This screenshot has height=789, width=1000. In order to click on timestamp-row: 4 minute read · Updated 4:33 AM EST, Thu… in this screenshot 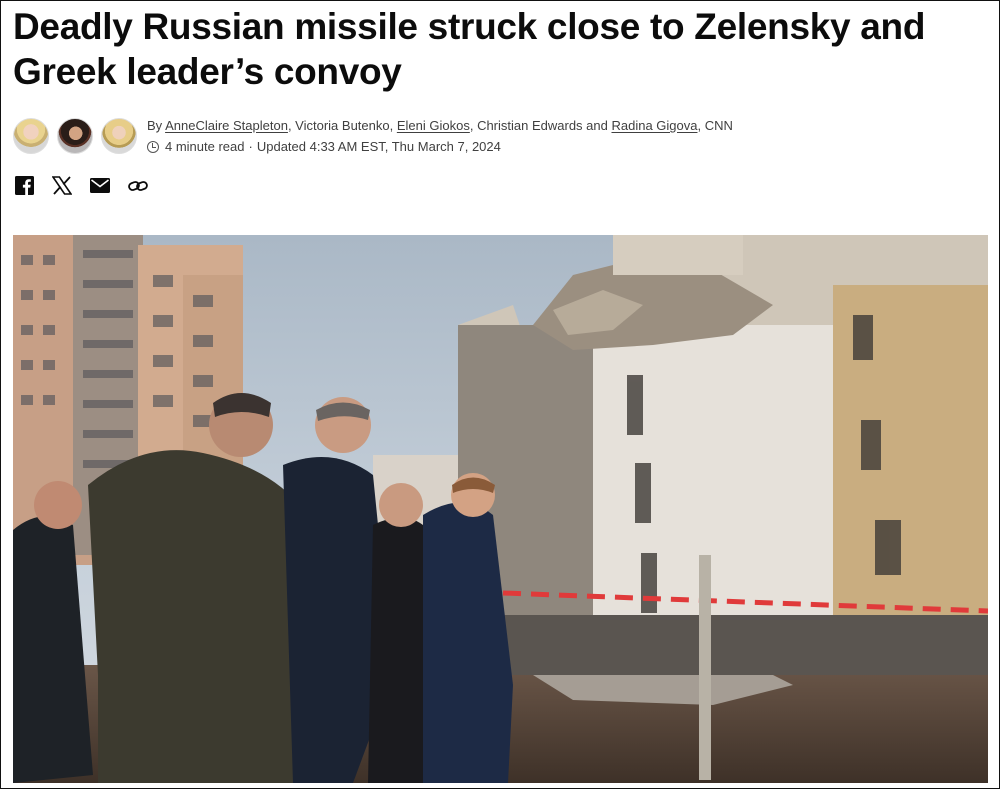, I will do `click(440, 146)`.